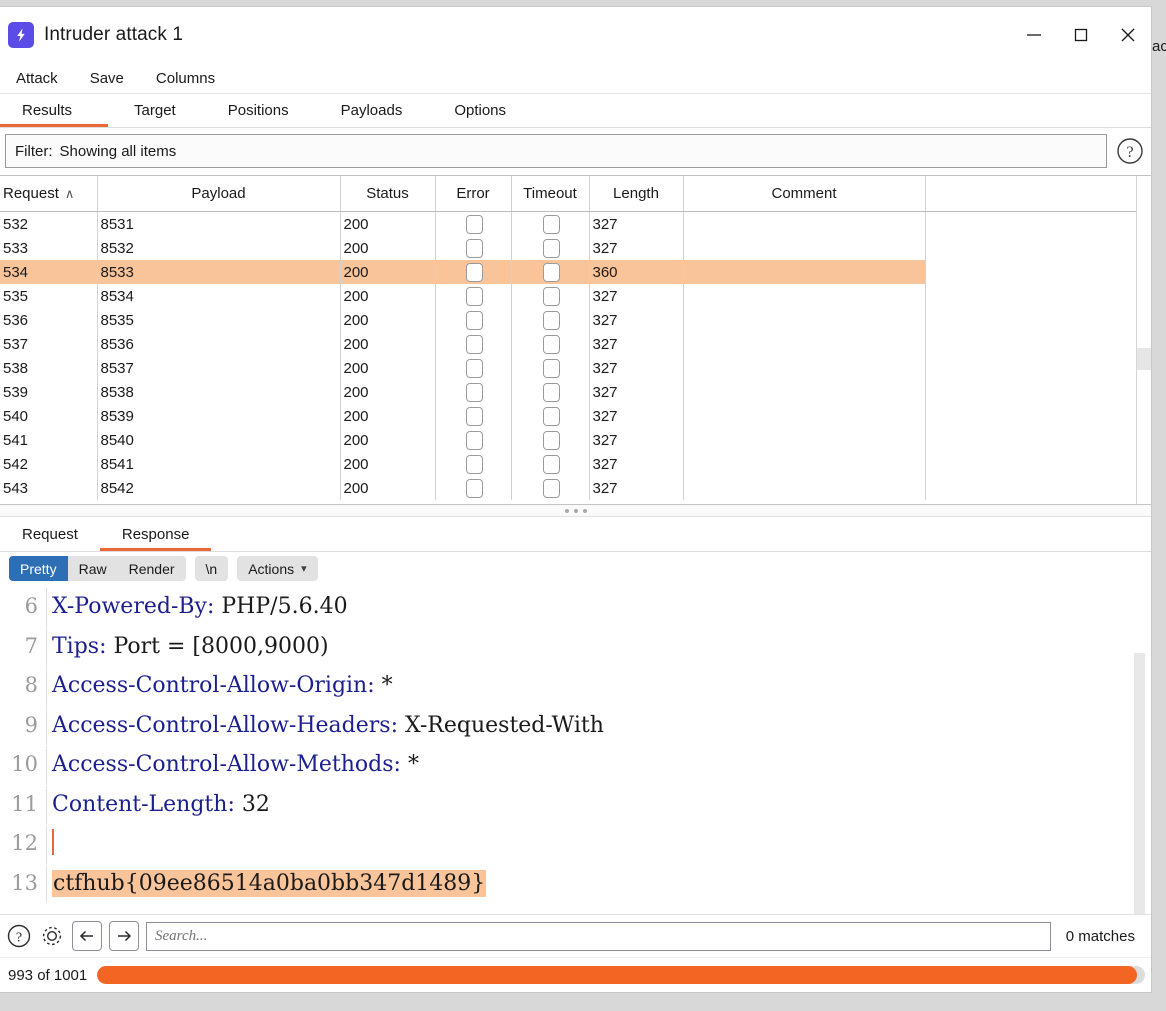 Image resolution: width=1166 pixels, height=1011 pixels. Describe the element at coordinates (93, 568) in the screenshot. I see `view-mode-raw: Raw` at that location.